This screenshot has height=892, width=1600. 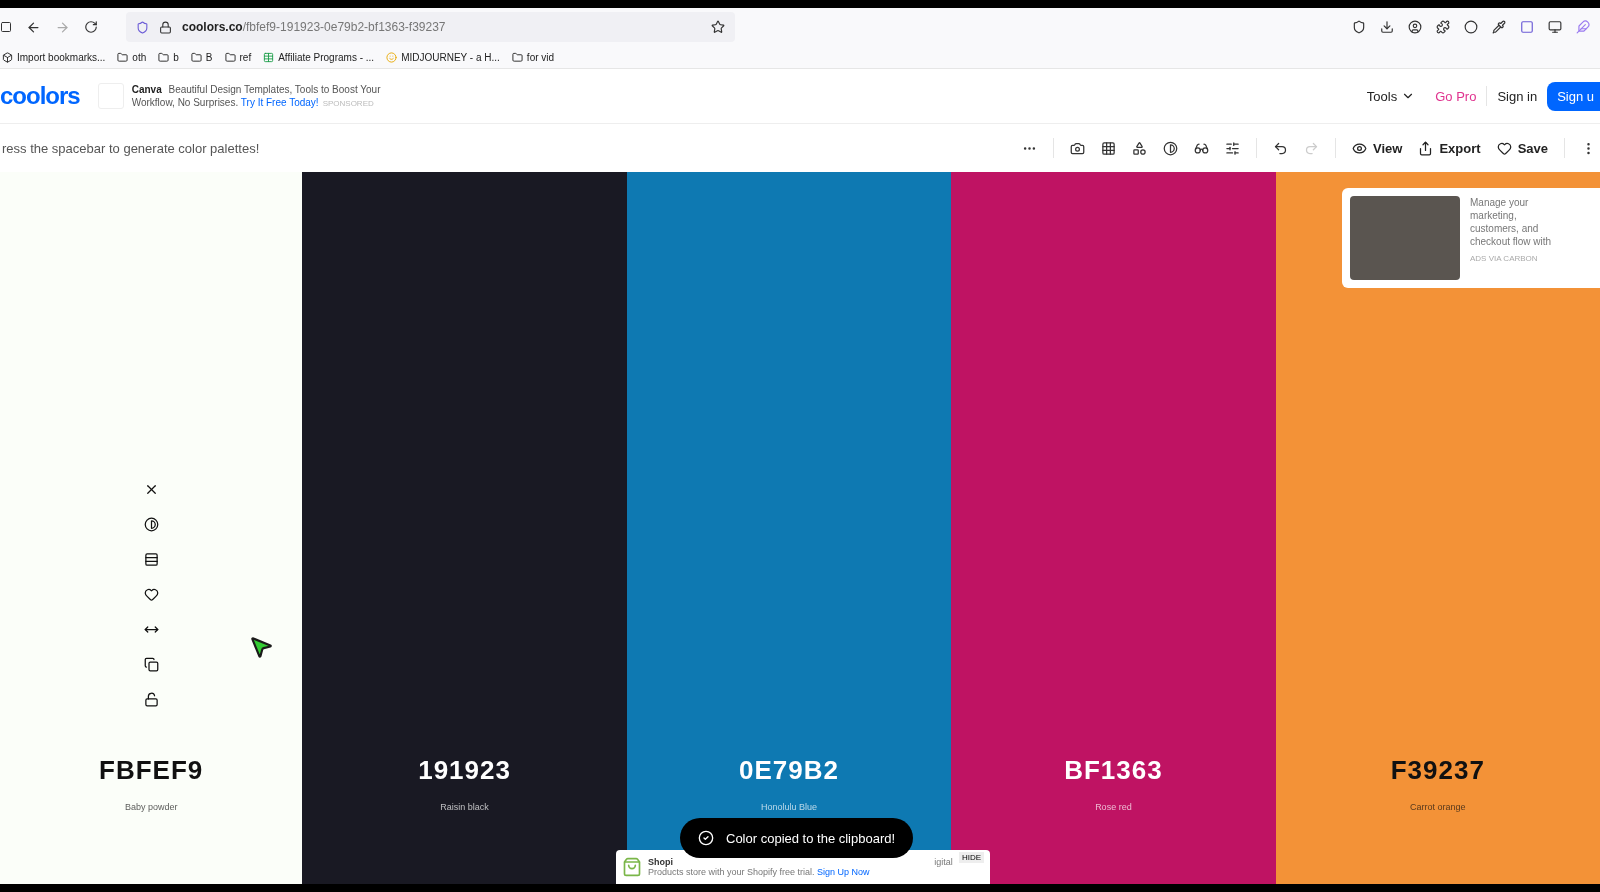 What do you see at coordinates (464, 807) in the screenshot?
I see `color-name: Raisin black` at bounding box center [464, 807].